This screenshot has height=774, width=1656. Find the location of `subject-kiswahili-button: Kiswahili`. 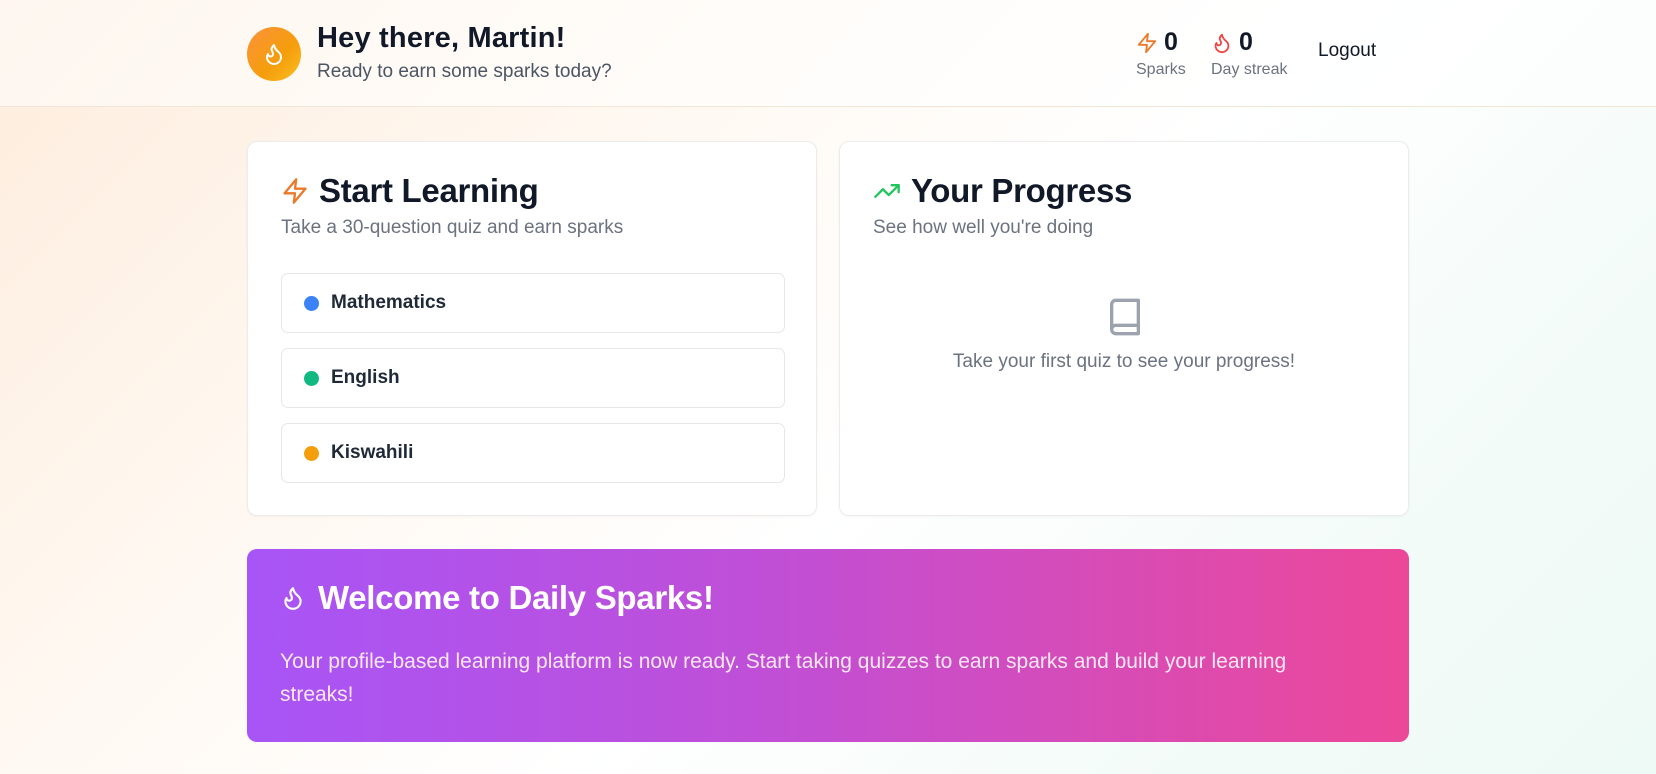

subject-kiswahili-button: Kiswahili is located at coordinates (533, 453).